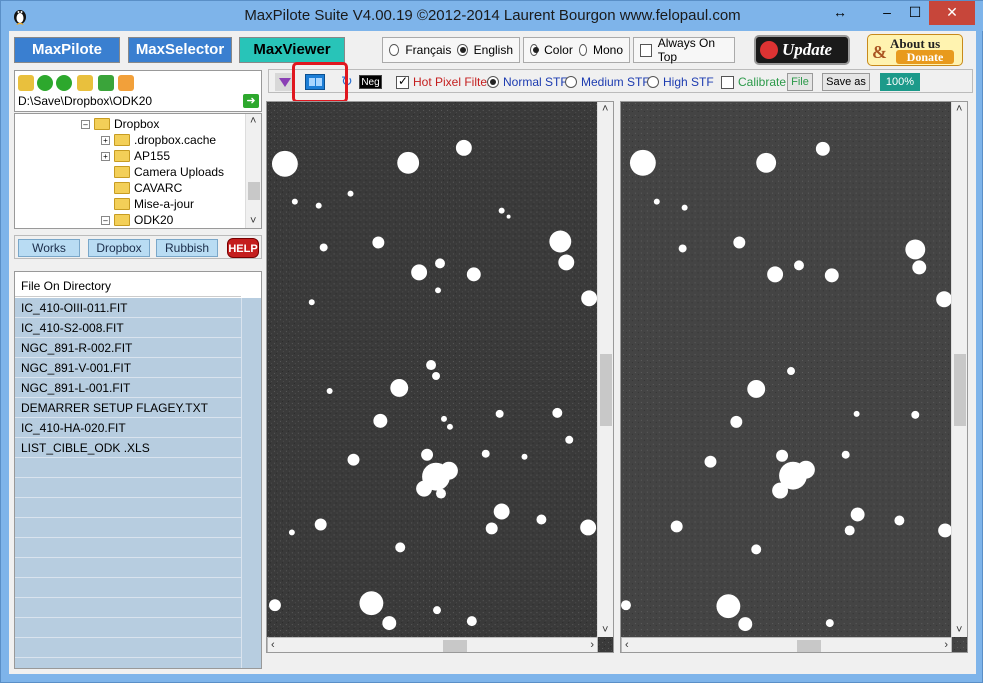 This screenshot has height=683, width=983. What do you see at coordinates (254, 191) in the screenshot?
I see `tree-scroll-thumb` at bounding box center [254, 191].